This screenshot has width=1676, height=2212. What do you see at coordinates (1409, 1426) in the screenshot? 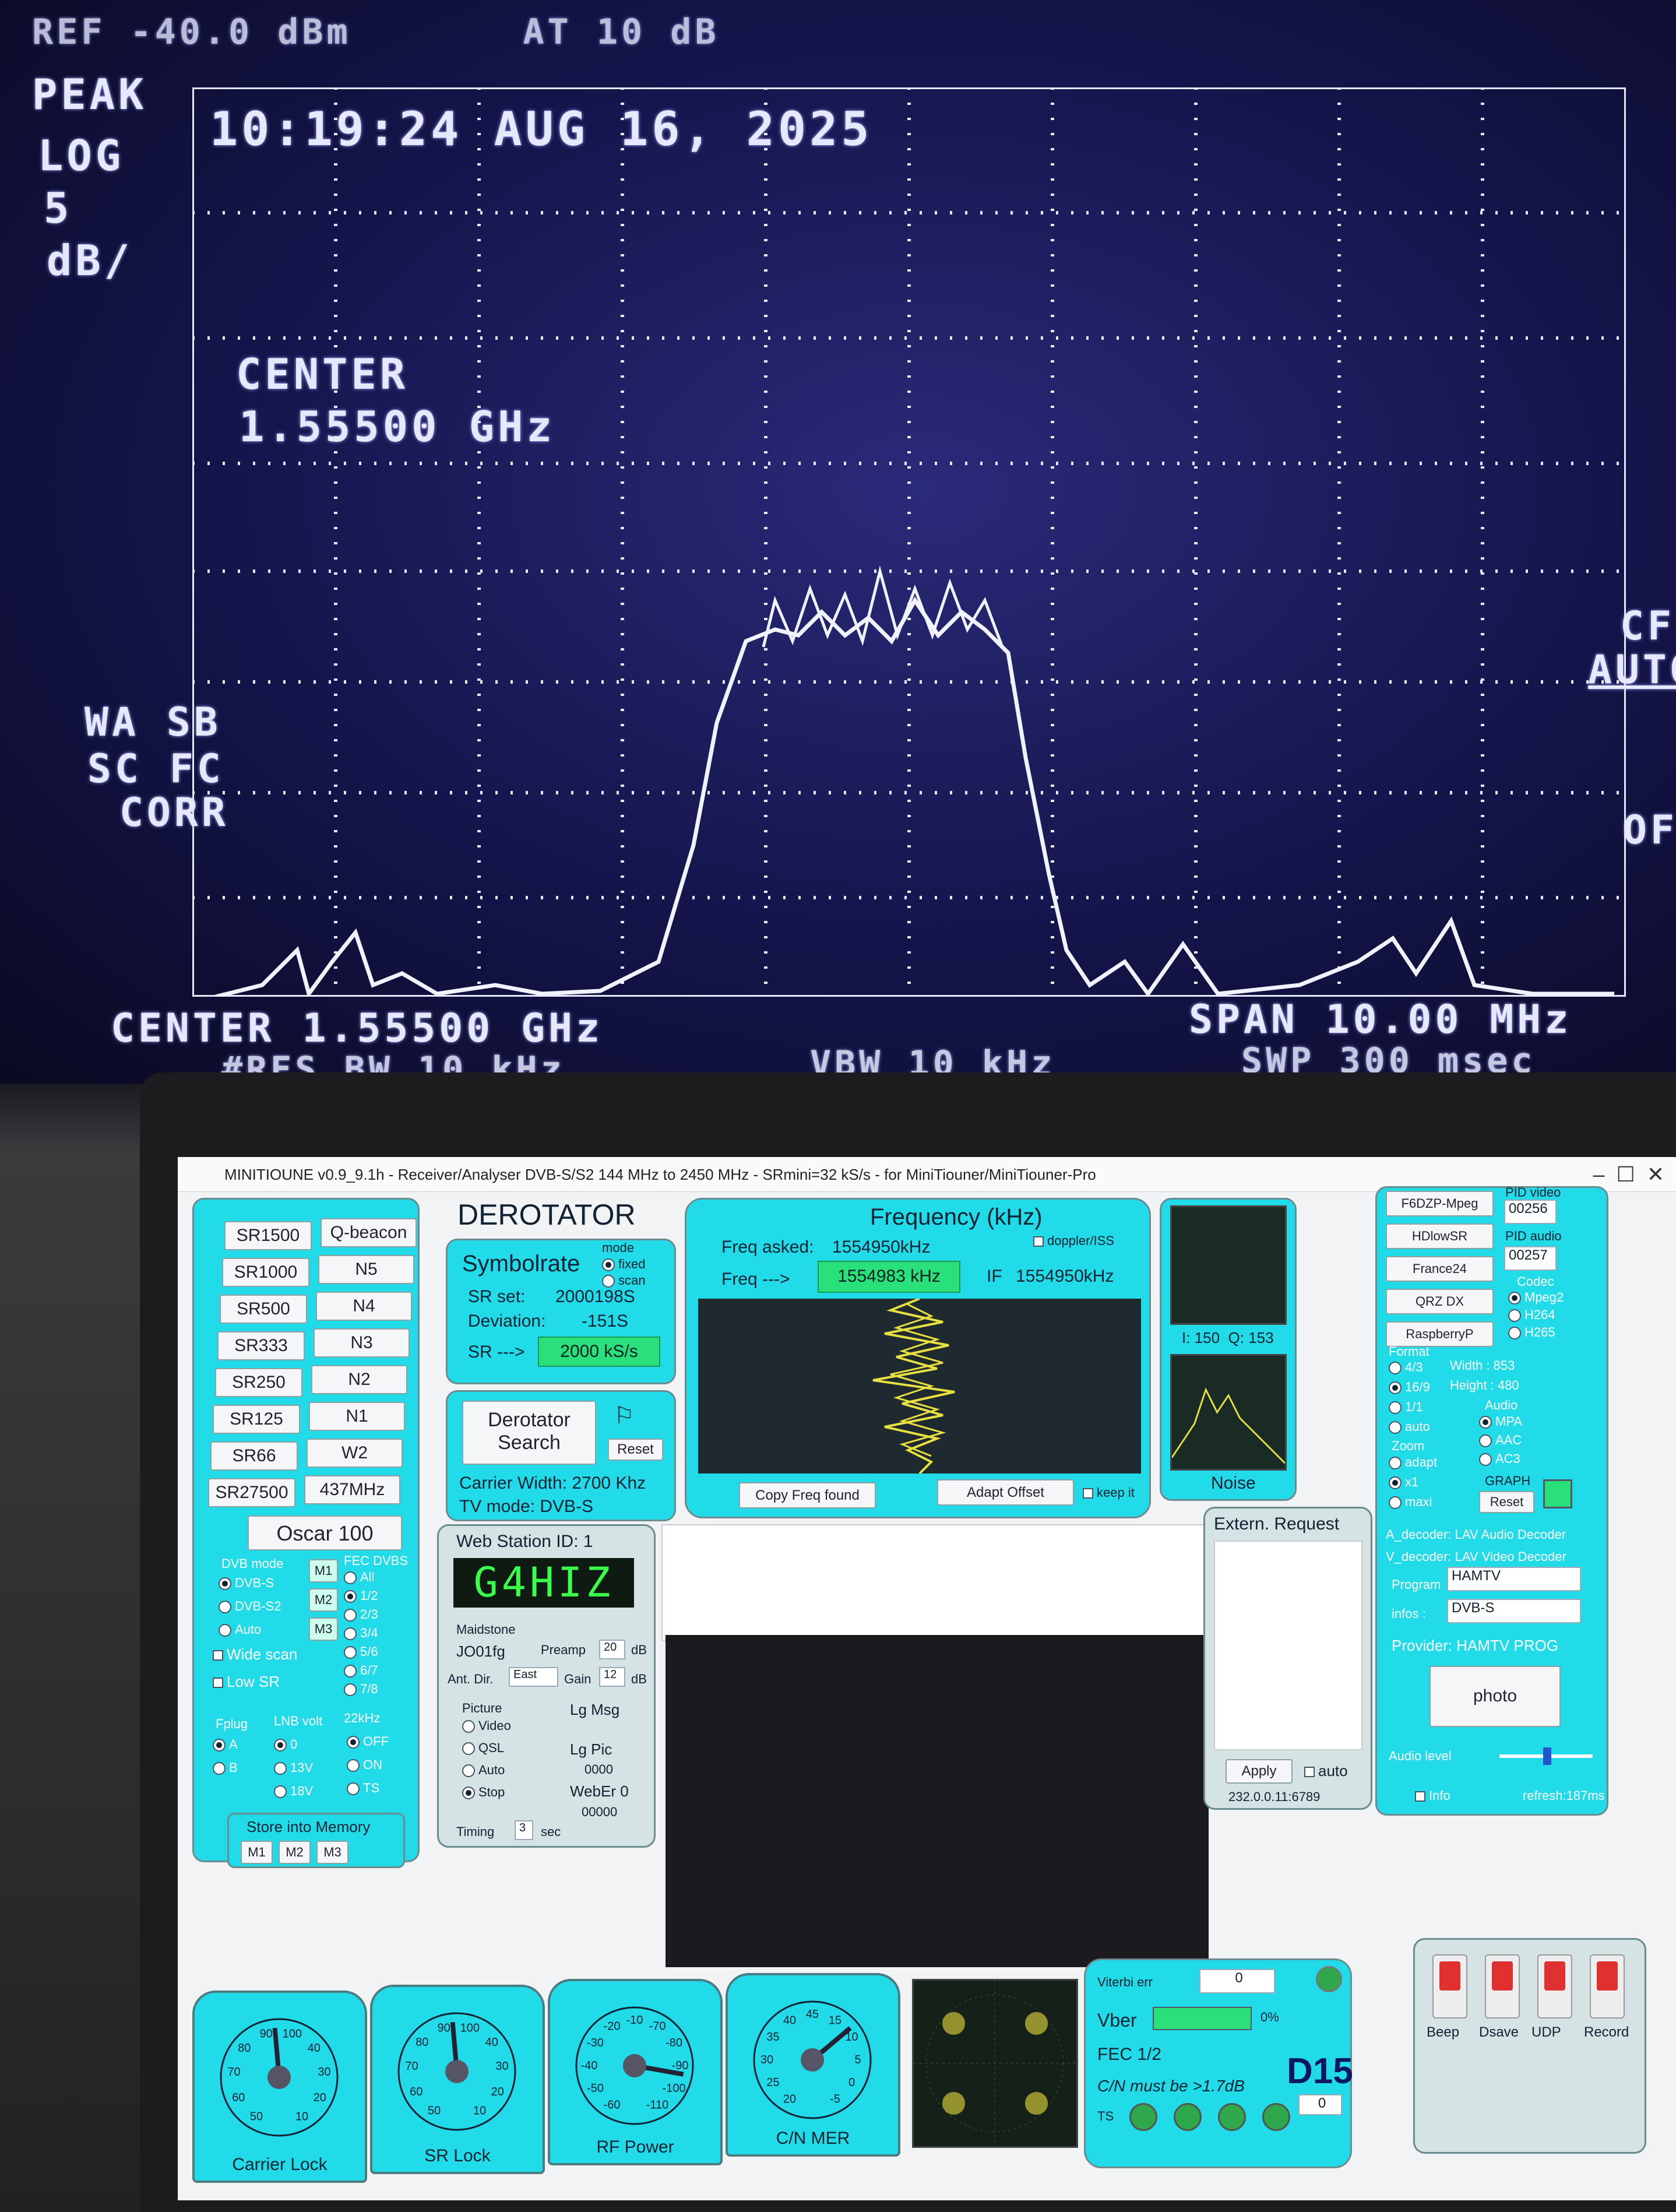
I see `format-radio-3: auto` at bounding box center [1409, 1426].